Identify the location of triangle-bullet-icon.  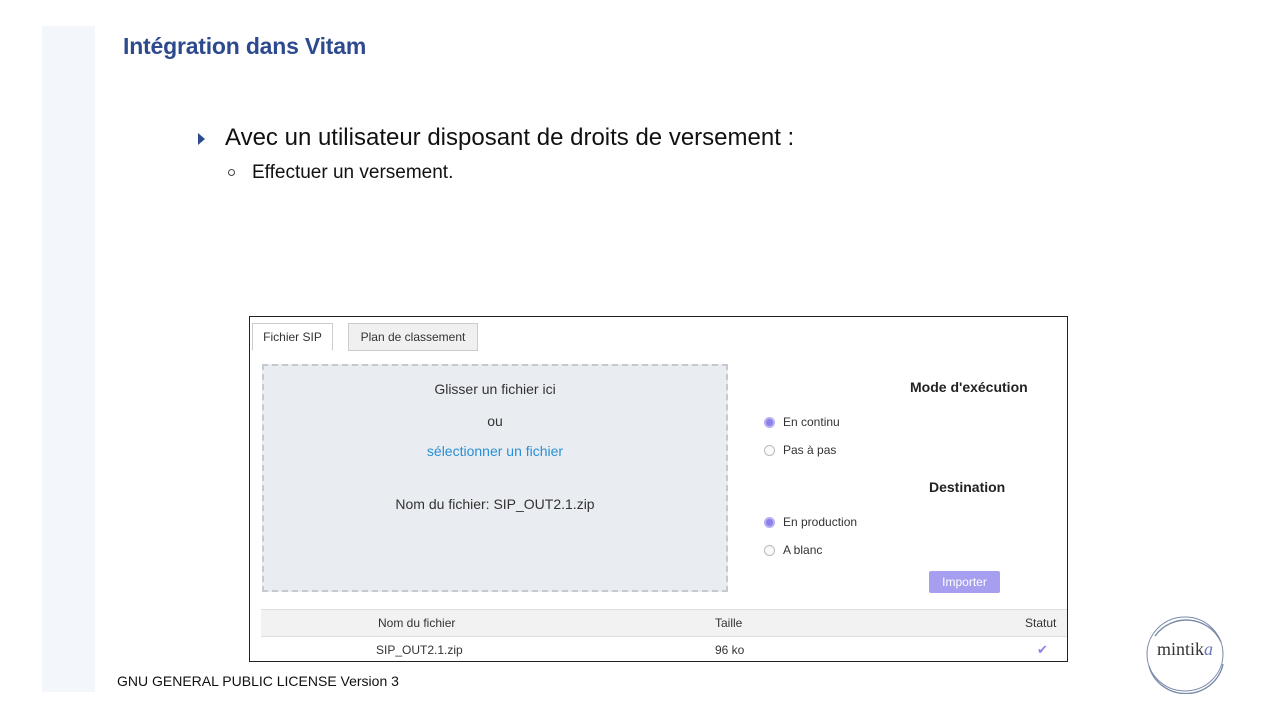
(201, 139).